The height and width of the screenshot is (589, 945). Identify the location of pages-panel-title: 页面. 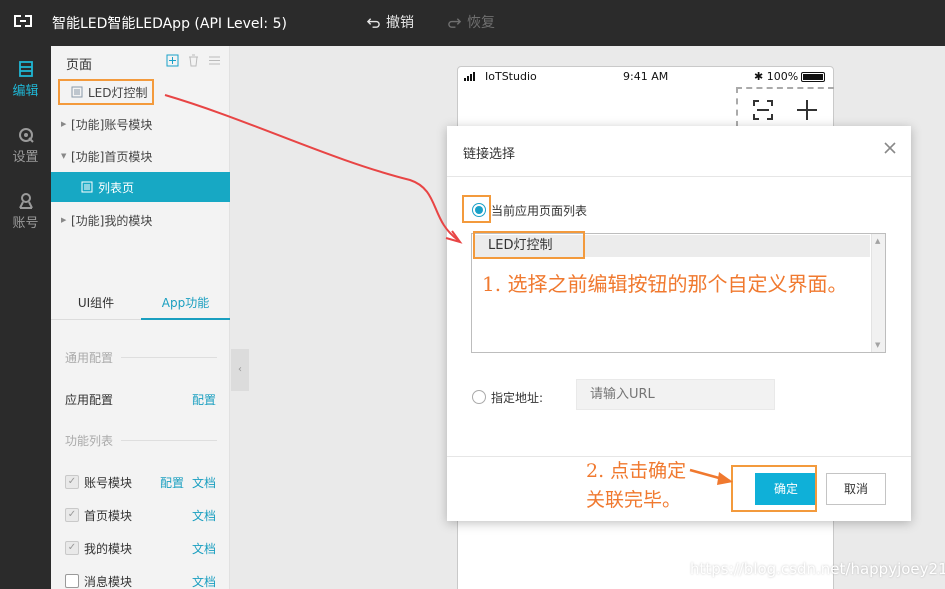
(79, 65).